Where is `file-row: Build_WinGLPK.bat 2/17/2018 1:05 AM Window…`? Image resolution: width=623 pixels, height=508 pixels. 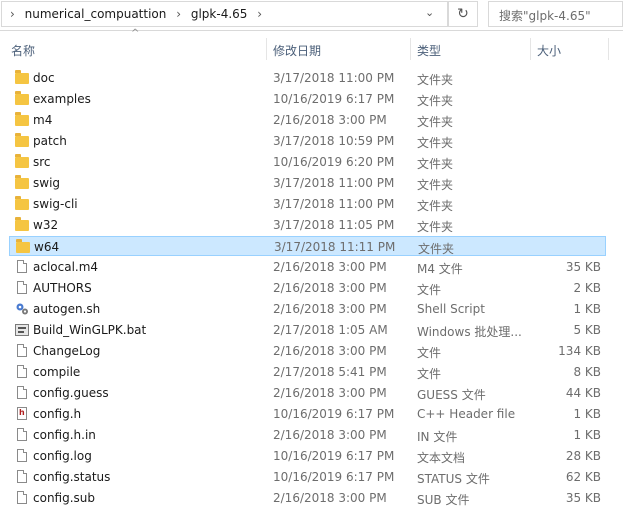 file-row: Build_WinGLPK.bat 2/17/2018 1:05 AM Window… is located at coordinates (307, 330).